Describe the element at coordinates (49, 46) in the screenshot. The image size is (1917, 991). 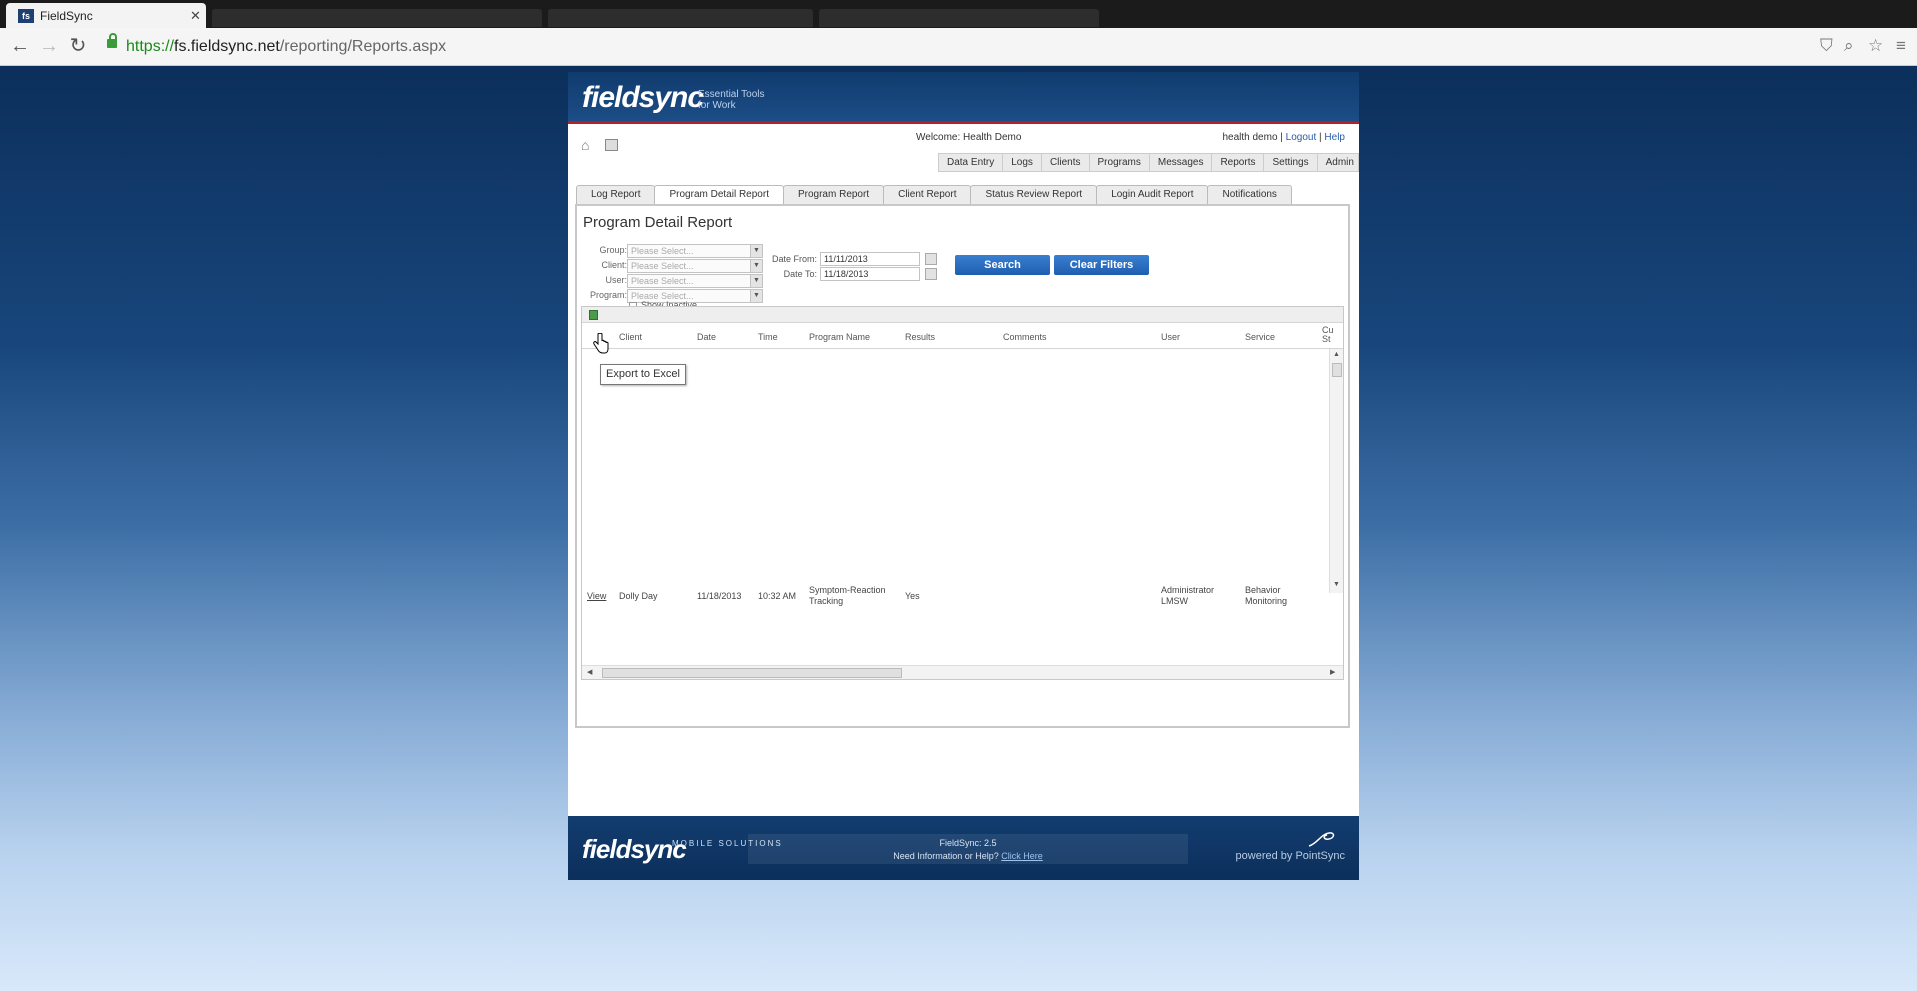
I see `forward-icon: →` at that location.